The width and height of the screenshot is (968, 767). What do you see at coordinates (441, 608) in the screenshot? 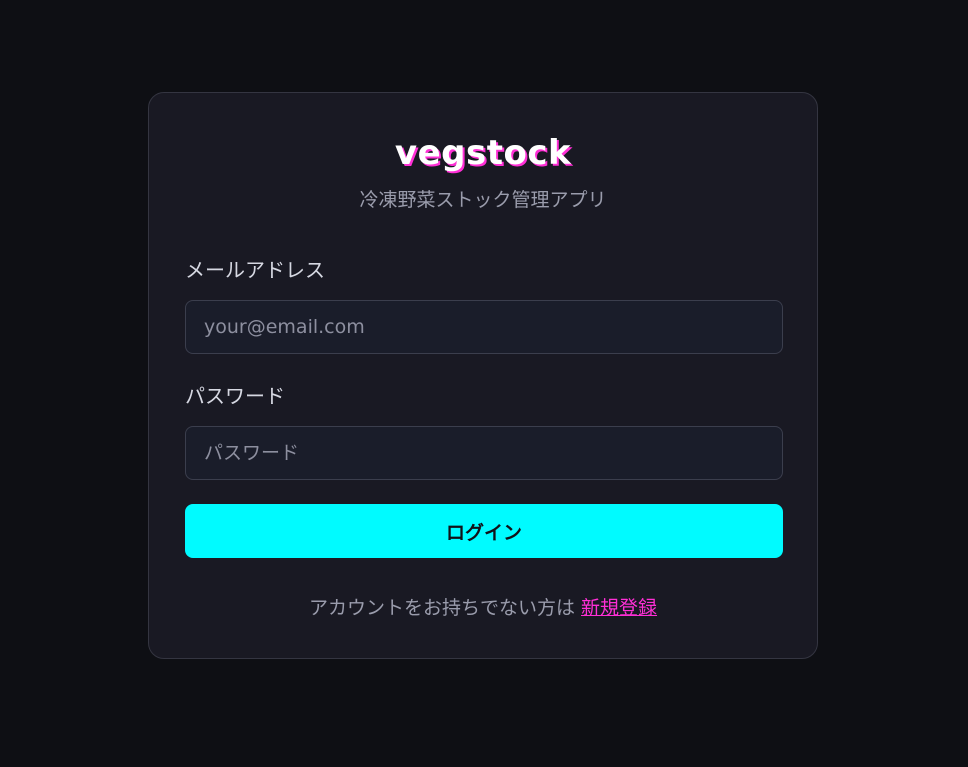
I see `signup-prompt-text: アカウントをお持ちでない方は` at bounding box center [441, 608].